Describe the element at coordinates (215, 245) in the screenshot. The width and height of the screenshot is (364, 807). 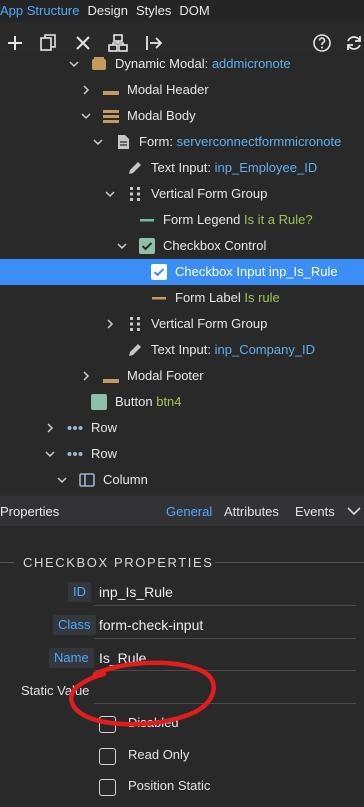
I see `tree-item-label: Checkbox Control` at that location.